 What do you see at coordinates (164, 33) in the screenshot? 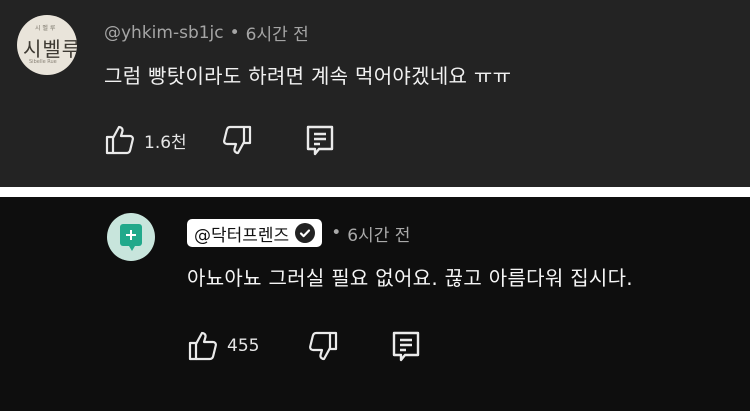
I see `author-name: @yhkim-sb1jc` at bounding box center [164, 33].